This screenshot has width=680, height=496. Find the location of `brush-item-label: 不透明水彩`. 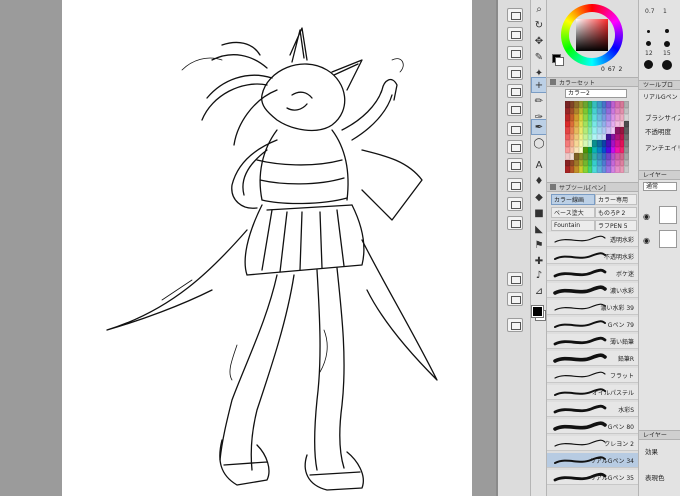

brush-item-label: 不透明水彩 is located at coordinates (618, 257).